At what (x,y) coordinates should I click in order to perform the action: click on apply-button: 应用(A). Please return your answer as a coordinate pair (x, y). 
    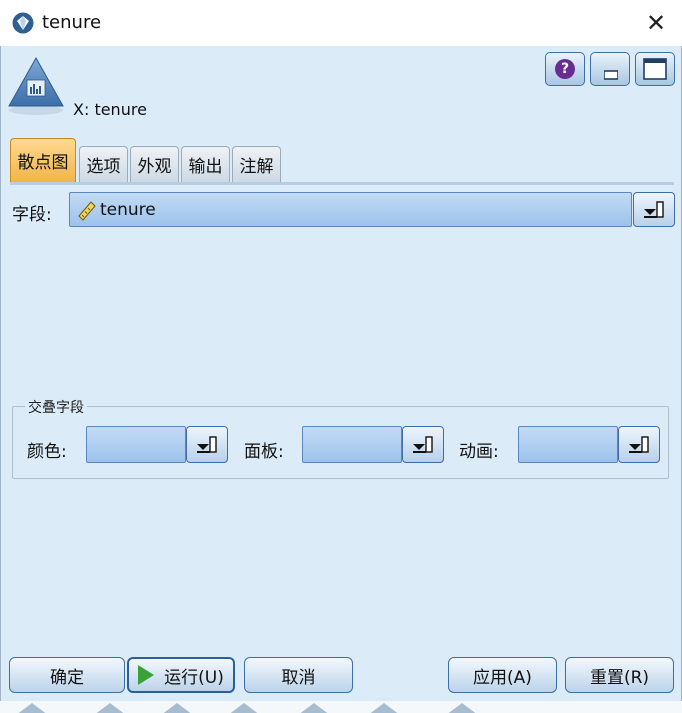
    Looking at the image, I should click on (502, 675).